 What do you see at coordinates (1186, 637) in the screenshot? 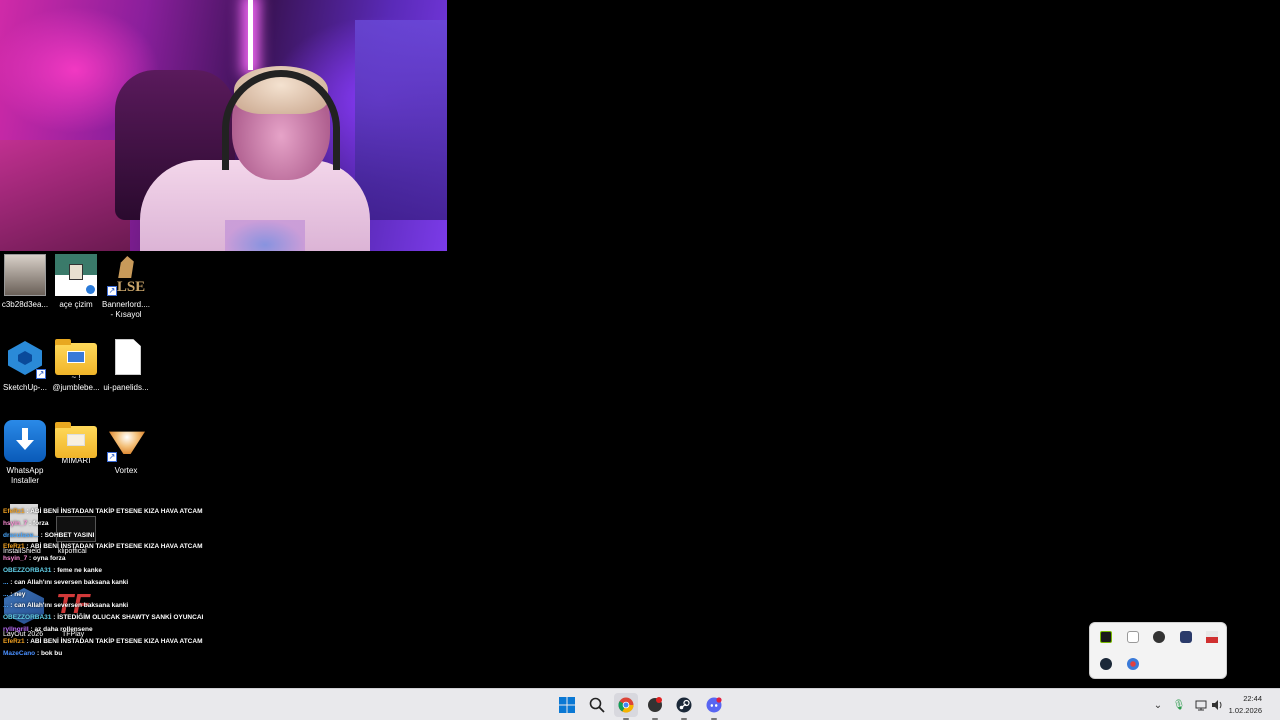
I see `monitor-tray-icon` at bounding box center [1186, 637].